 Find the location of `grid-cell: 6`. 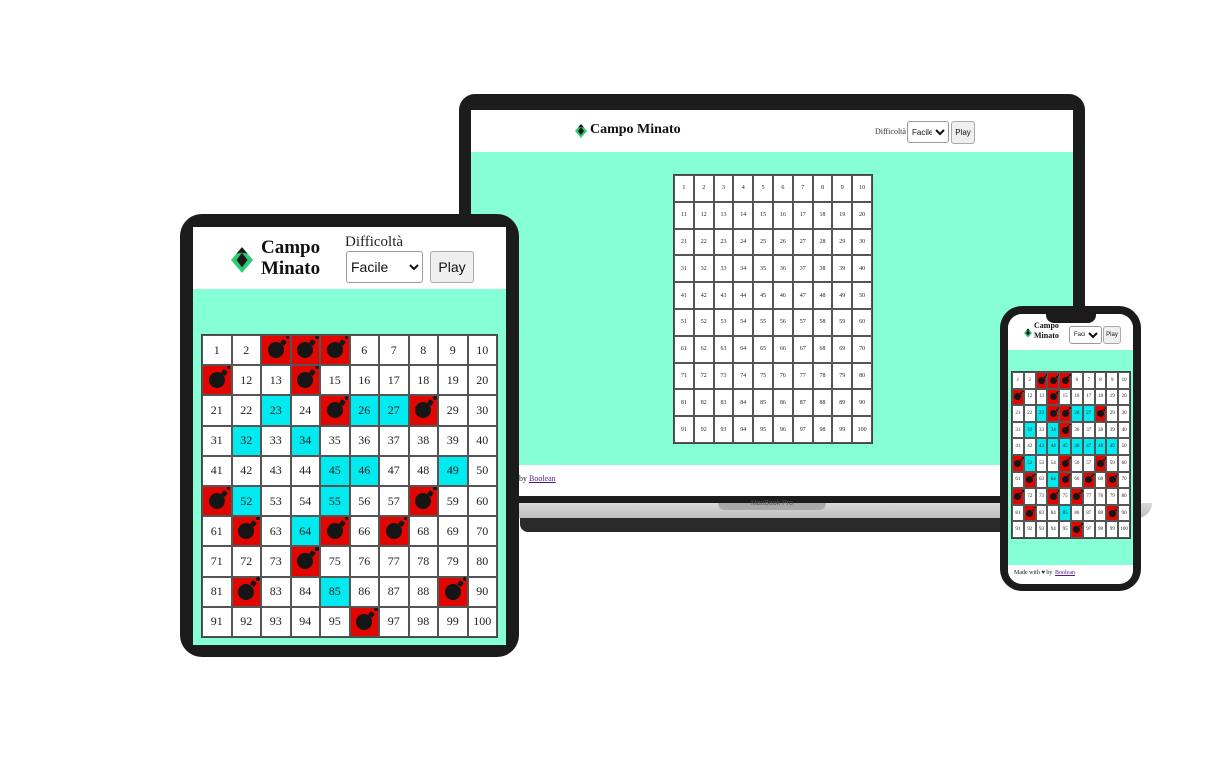

grid-cell: 6 is located at coordinates (364, 350).